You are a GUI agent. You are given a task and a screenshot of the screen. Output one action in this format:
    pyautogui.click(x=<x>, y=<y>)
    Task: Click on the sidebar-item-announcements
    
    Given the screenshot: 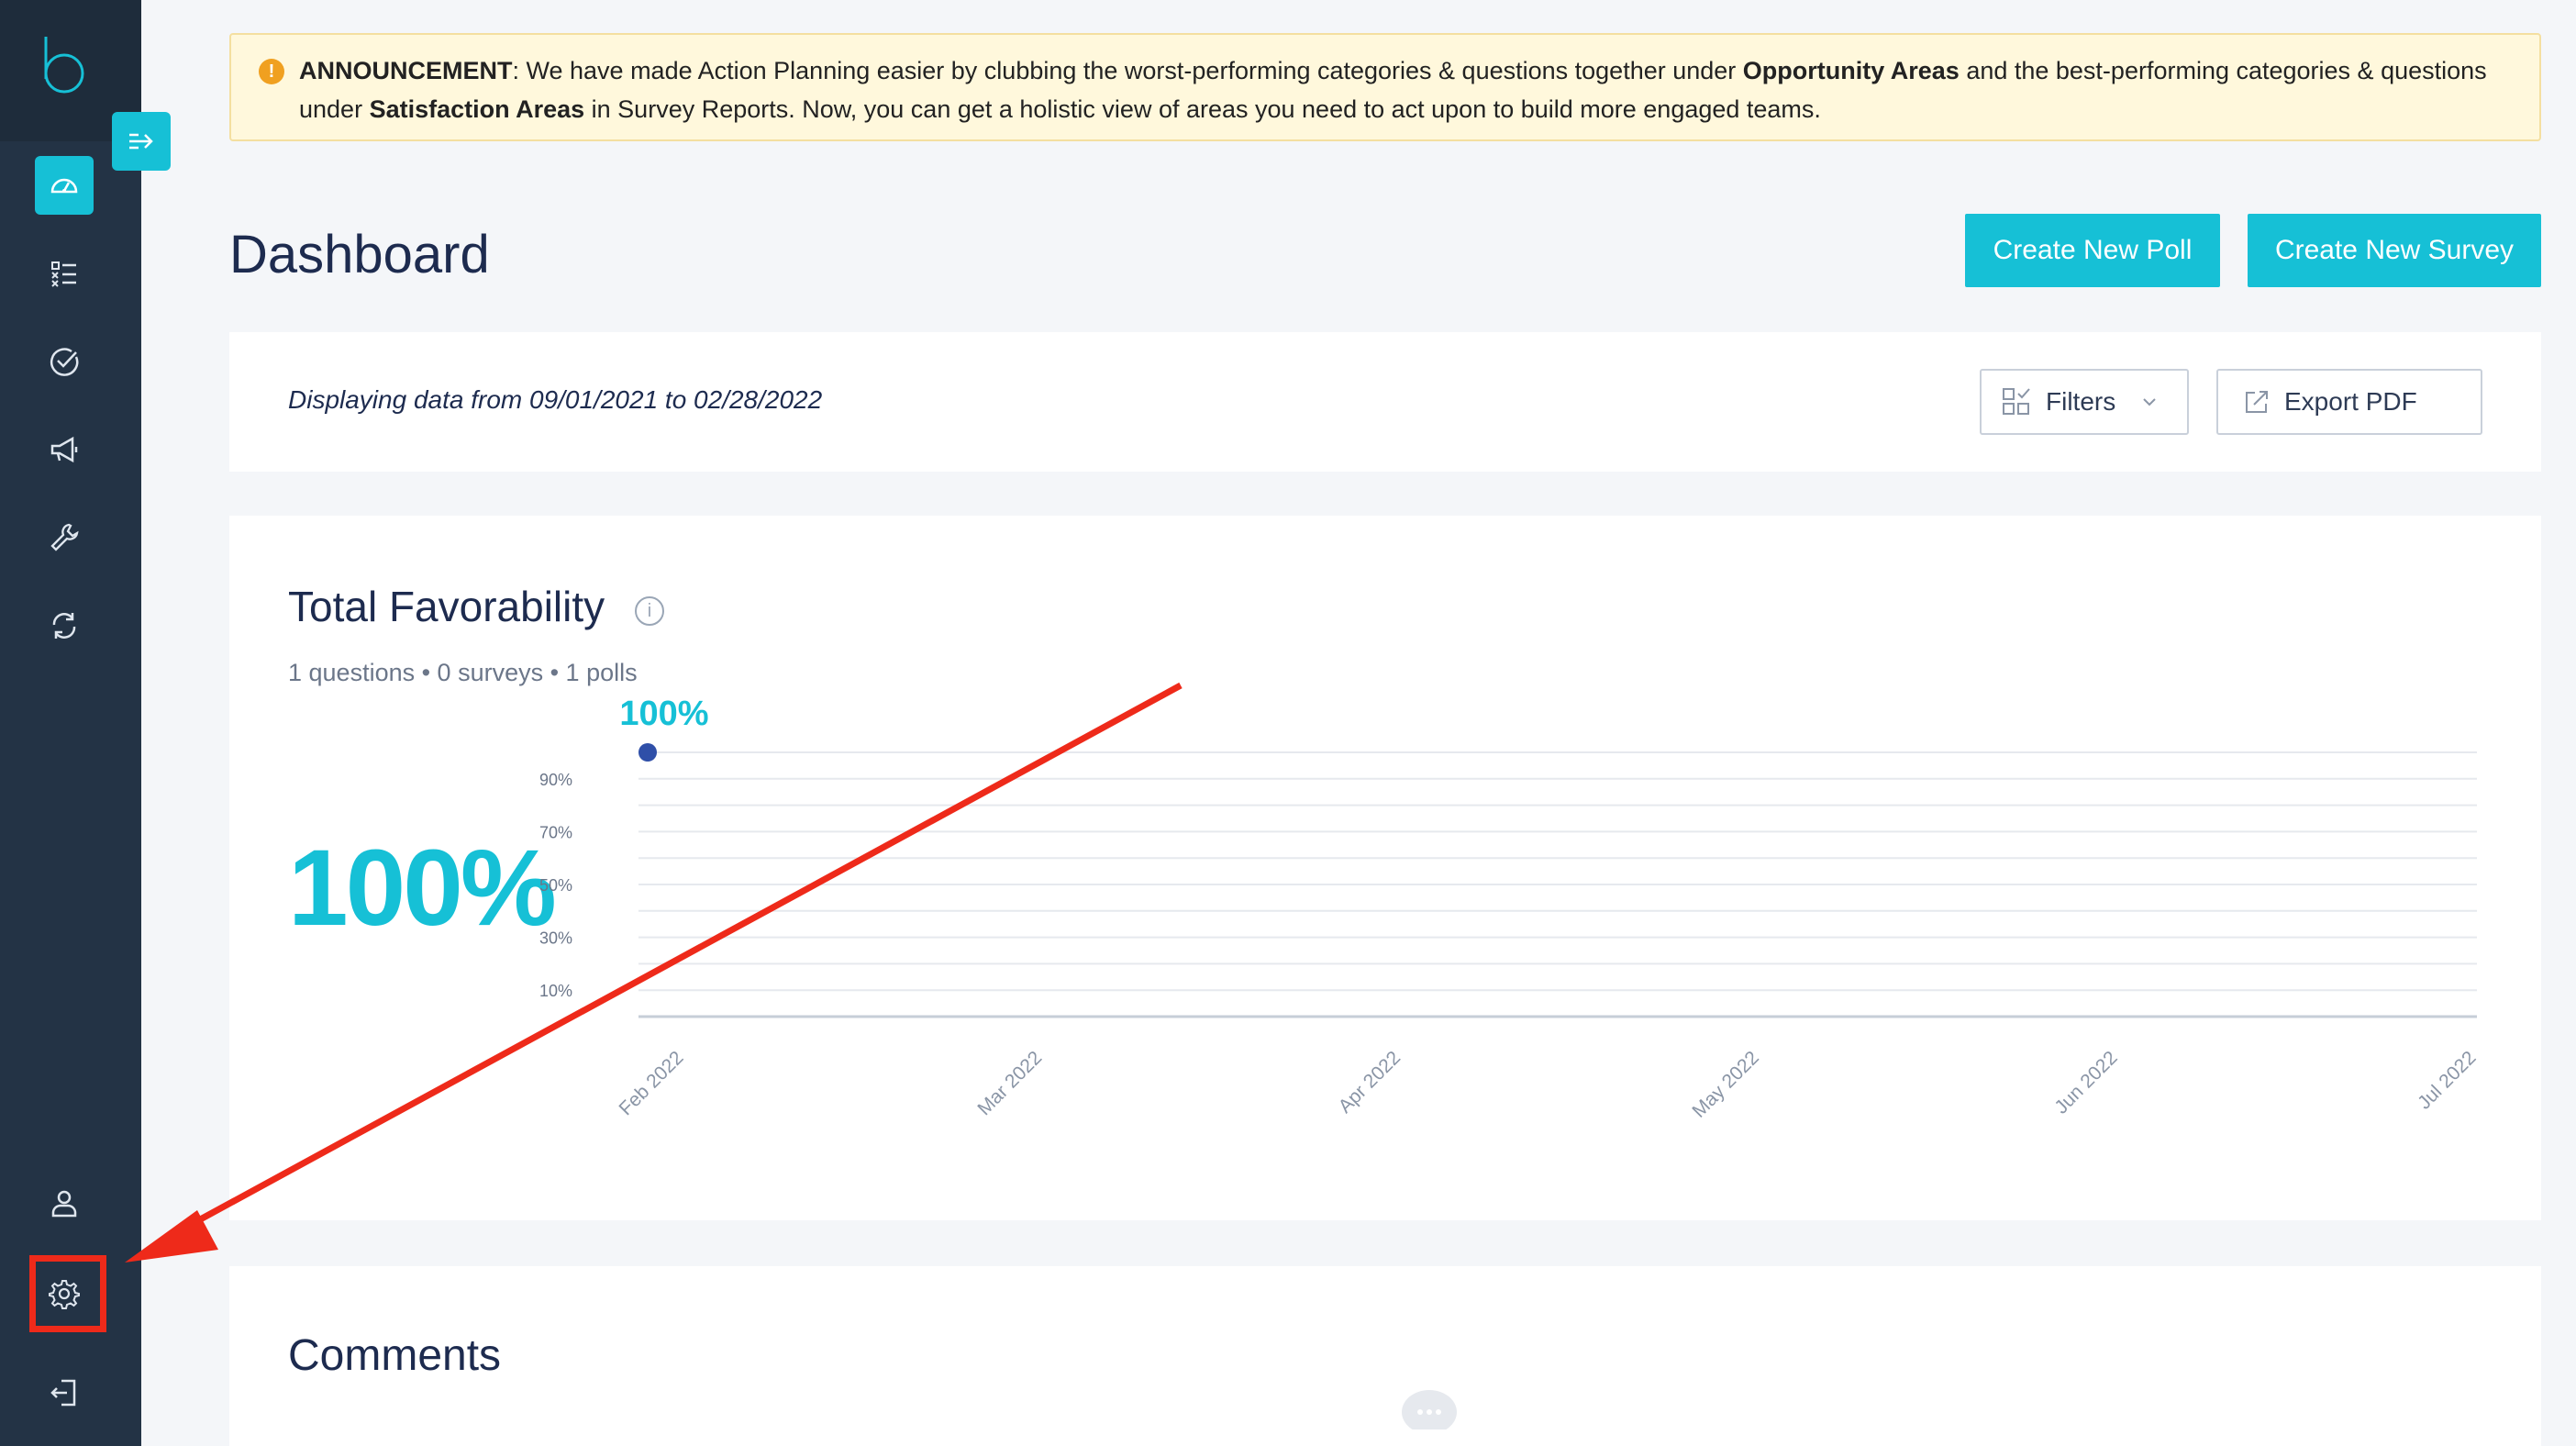 What is the action you would take?
    pyautogui.click(x=64, y=449)
    